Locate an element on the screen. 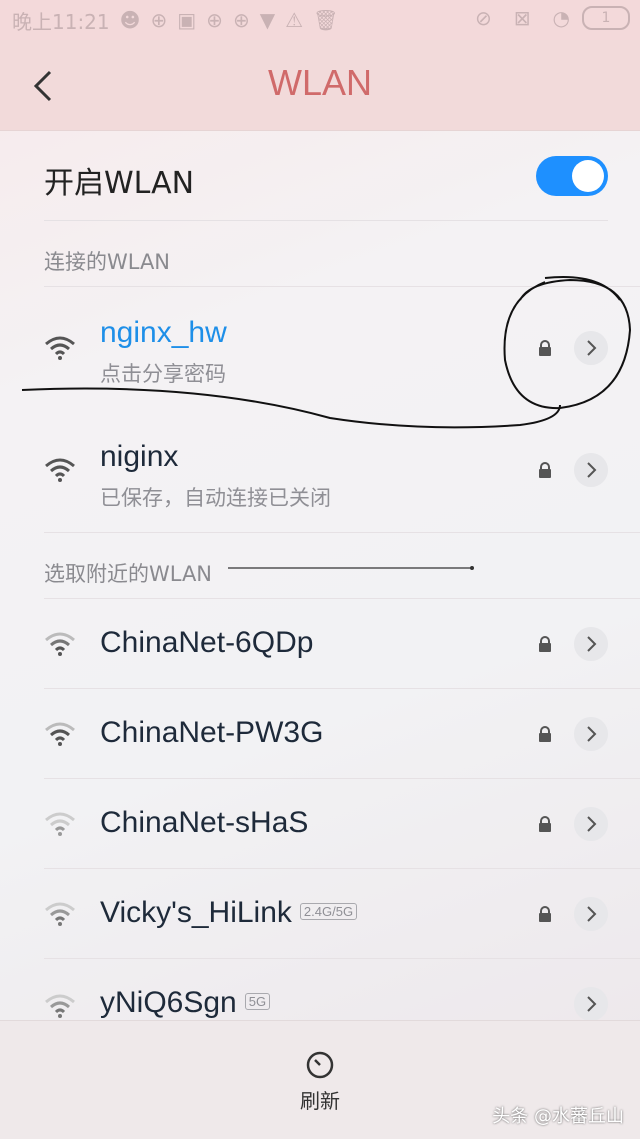 The image size is (640, 1139). wlan-switch is located at coordinates (572, 176).